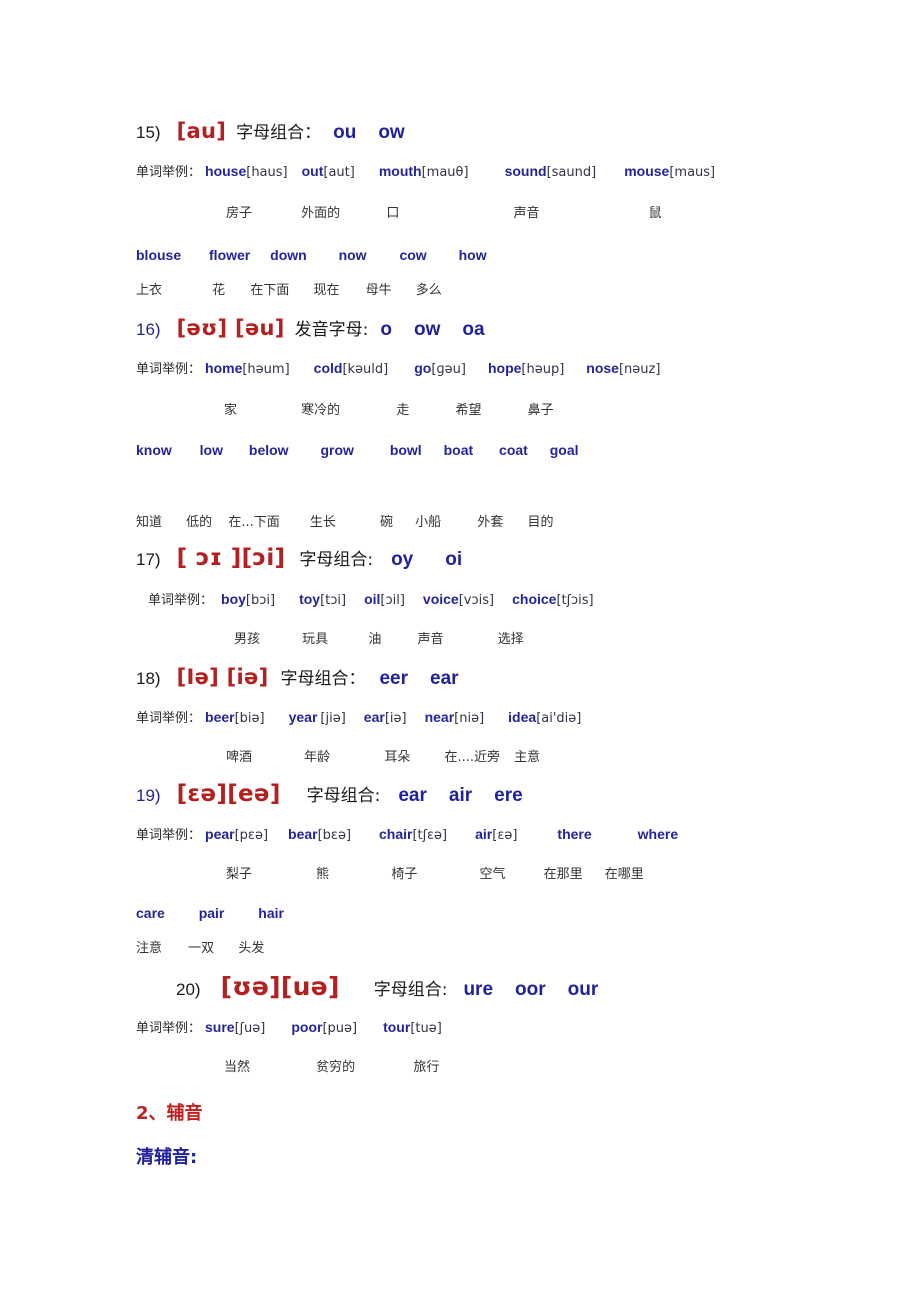  I want to click on example-ipa: [bɔi], so click(260, 600).